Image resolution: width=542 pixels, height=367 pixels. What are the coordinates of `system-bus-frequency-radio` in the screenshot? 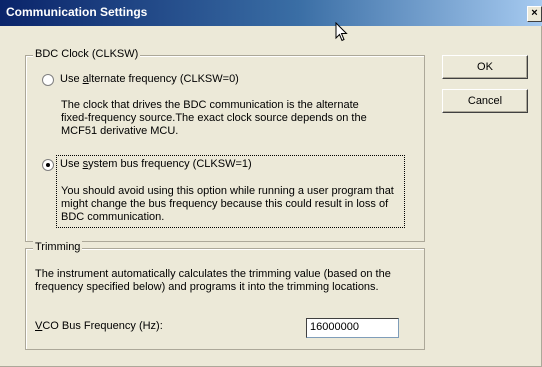 It's located at (48, 165).